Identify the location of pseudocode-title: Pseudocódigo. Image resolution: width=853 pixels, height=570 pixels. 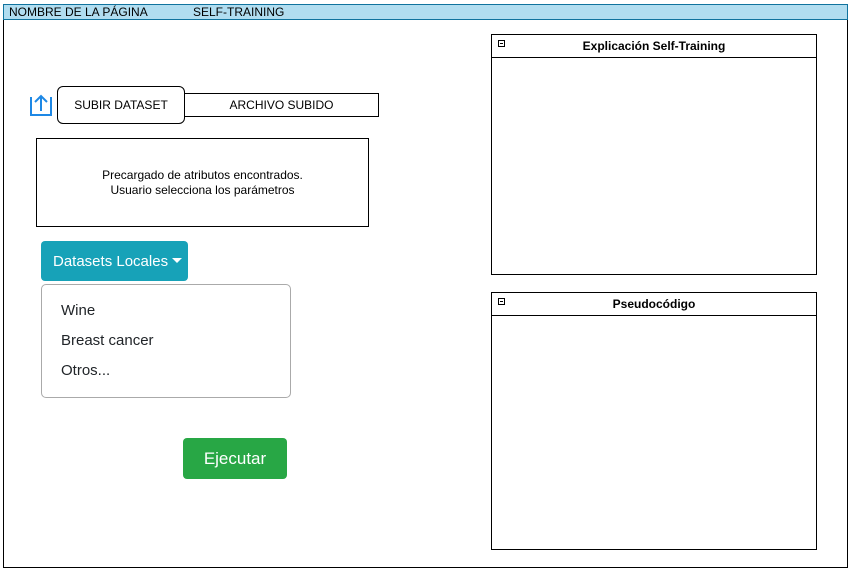
(654, 304).